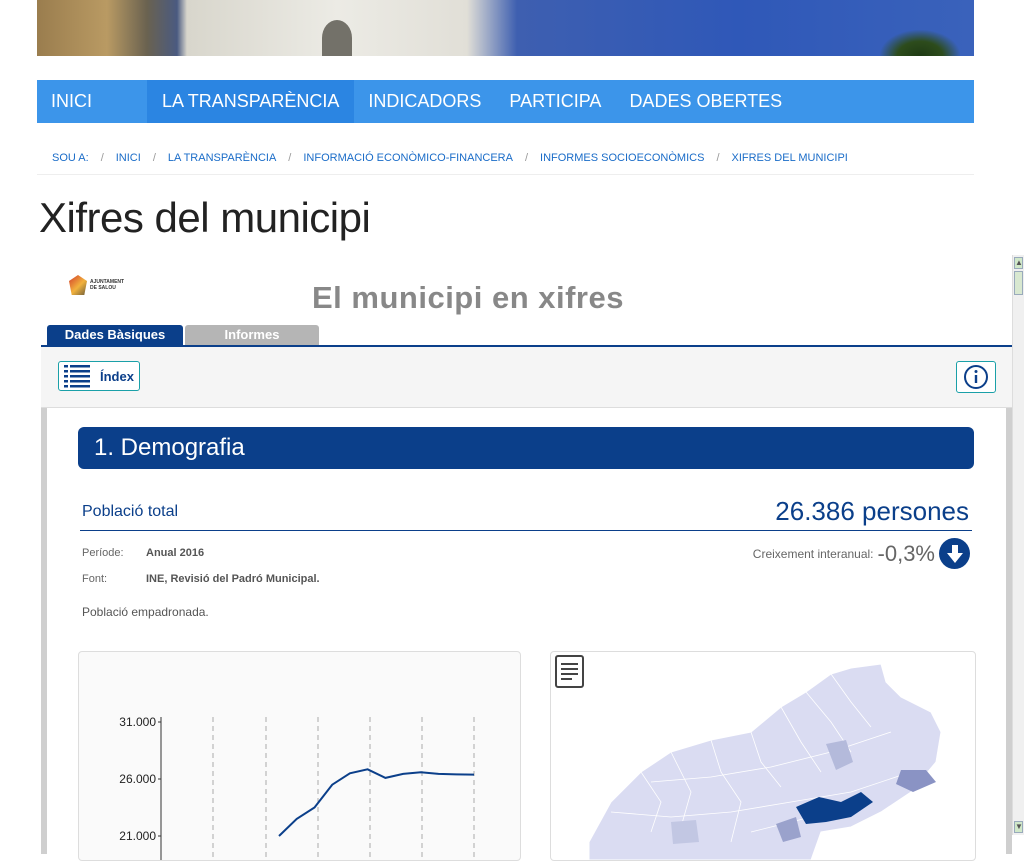 This screenshot has width=1024, height=861. I want to click on breadcrumb-link-informes: INFORMES SOCIOECONÒMICS, so click(622, 163).